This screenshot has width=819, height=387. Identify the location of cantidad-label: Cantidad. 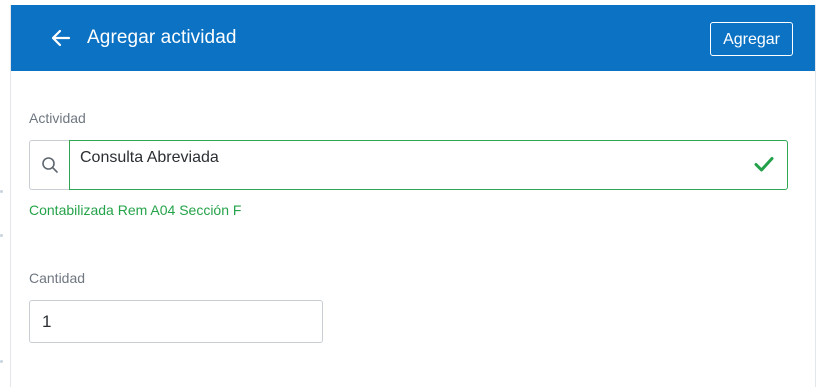
(57, 278).